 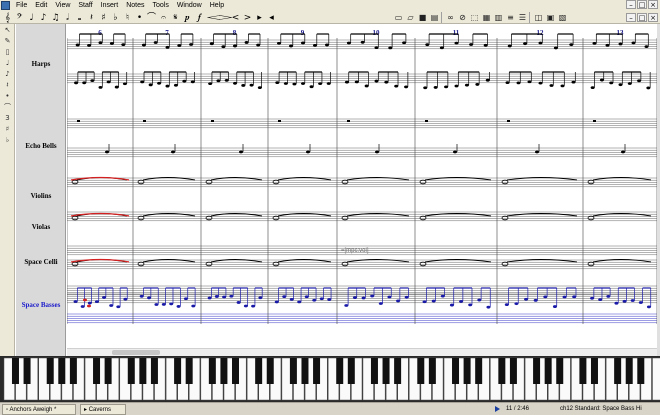 I want to click on menu-staff: Staff, so click(x=85, y=5).